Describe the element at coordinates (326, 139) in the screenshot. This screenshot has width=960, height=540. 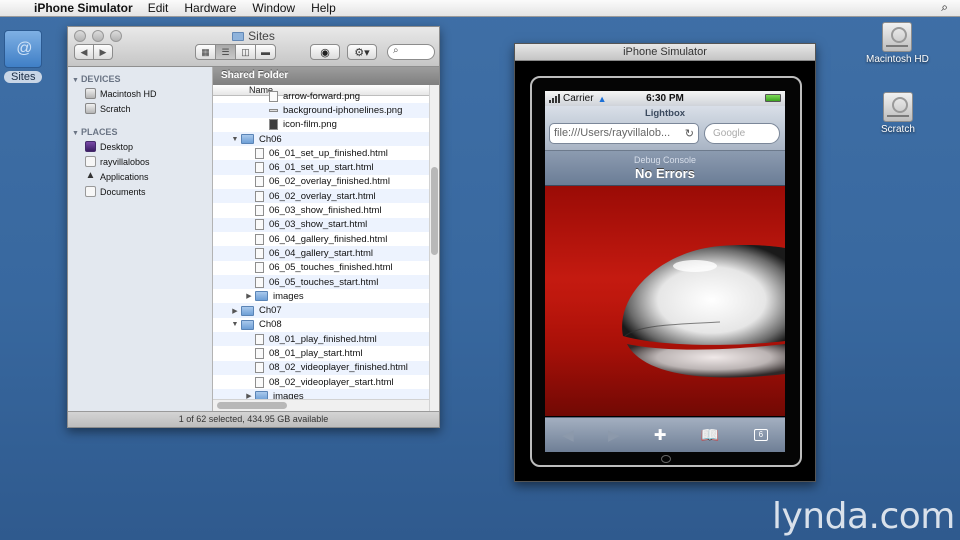
I see `file-row: ▼ Ch06` at that location.